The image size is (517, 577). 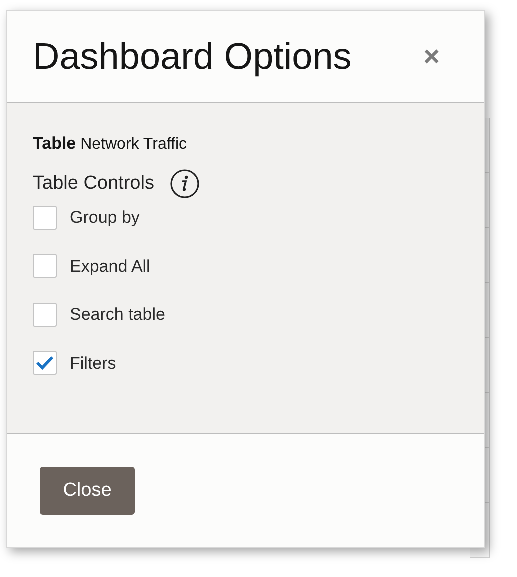 What do you see at coordinates (87, 491) in the screenshot?
I see `close-dialog-button: Close` at bounding box center [87, 491].